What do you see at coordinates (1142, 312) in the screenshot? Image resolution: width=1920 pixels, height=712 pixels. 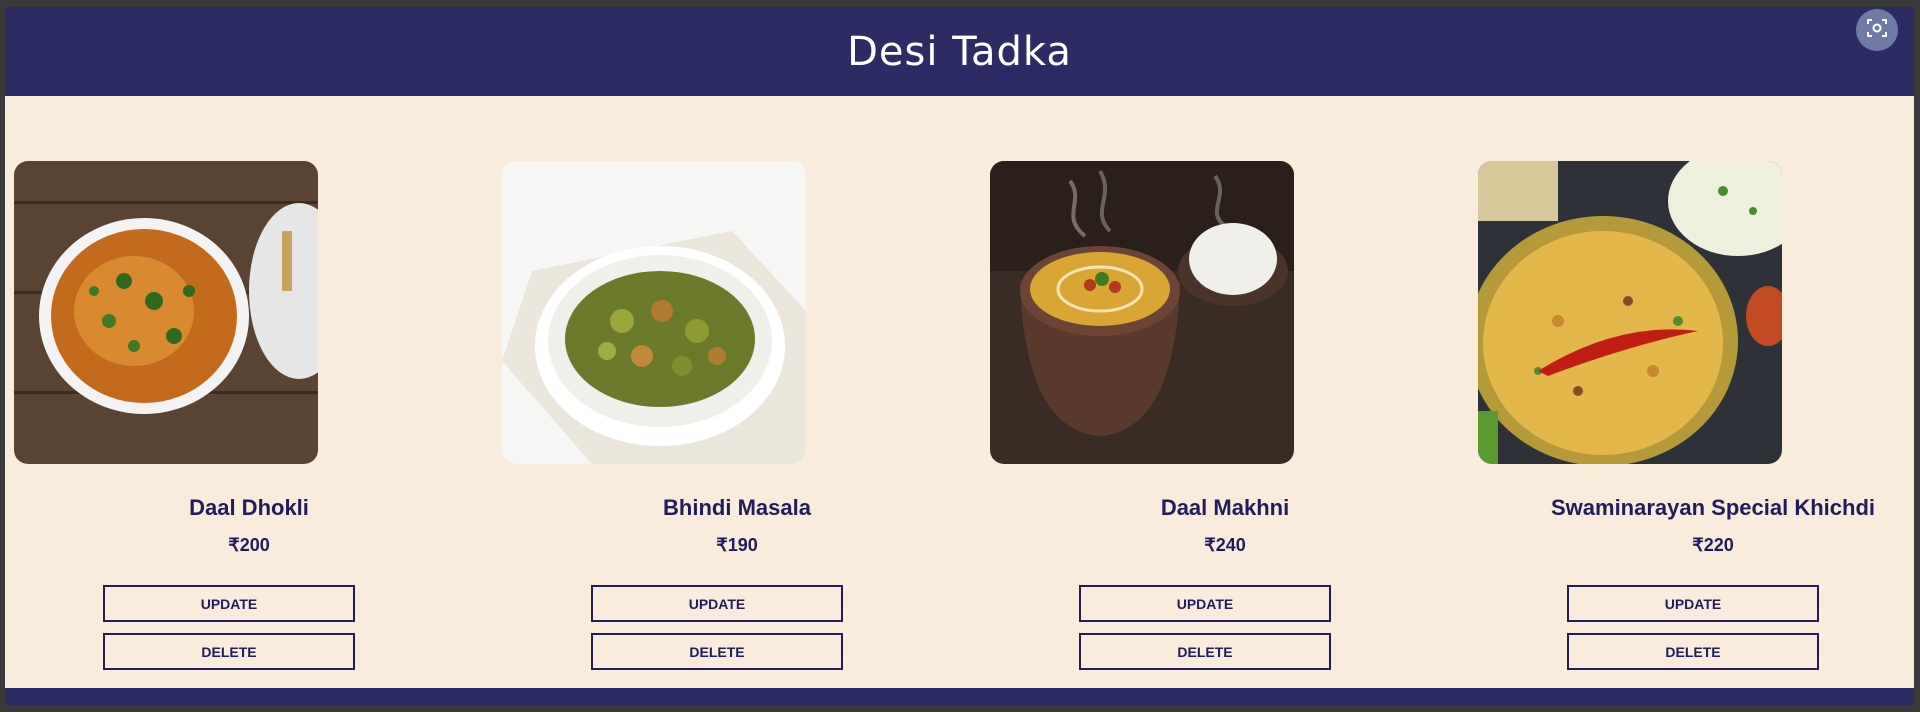 I see `dish-image-daal-makhni` at bounding box center [1142, 312].